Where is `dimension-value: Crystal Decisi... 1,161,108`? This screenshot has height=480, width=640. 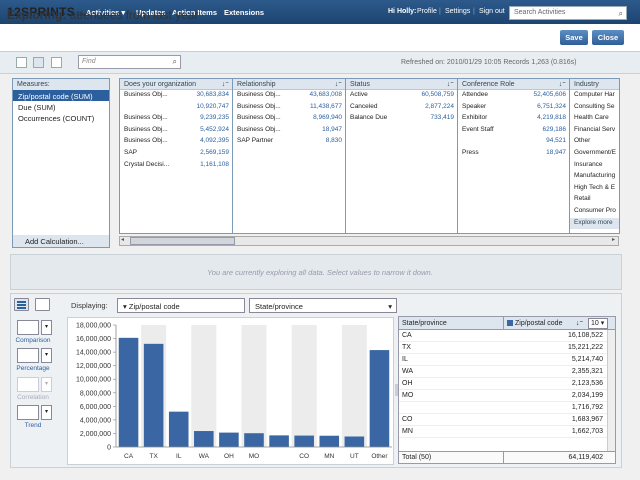 dimension-value: Crystal Decisi... 1,161,108 is located at coordinates (176, 166).